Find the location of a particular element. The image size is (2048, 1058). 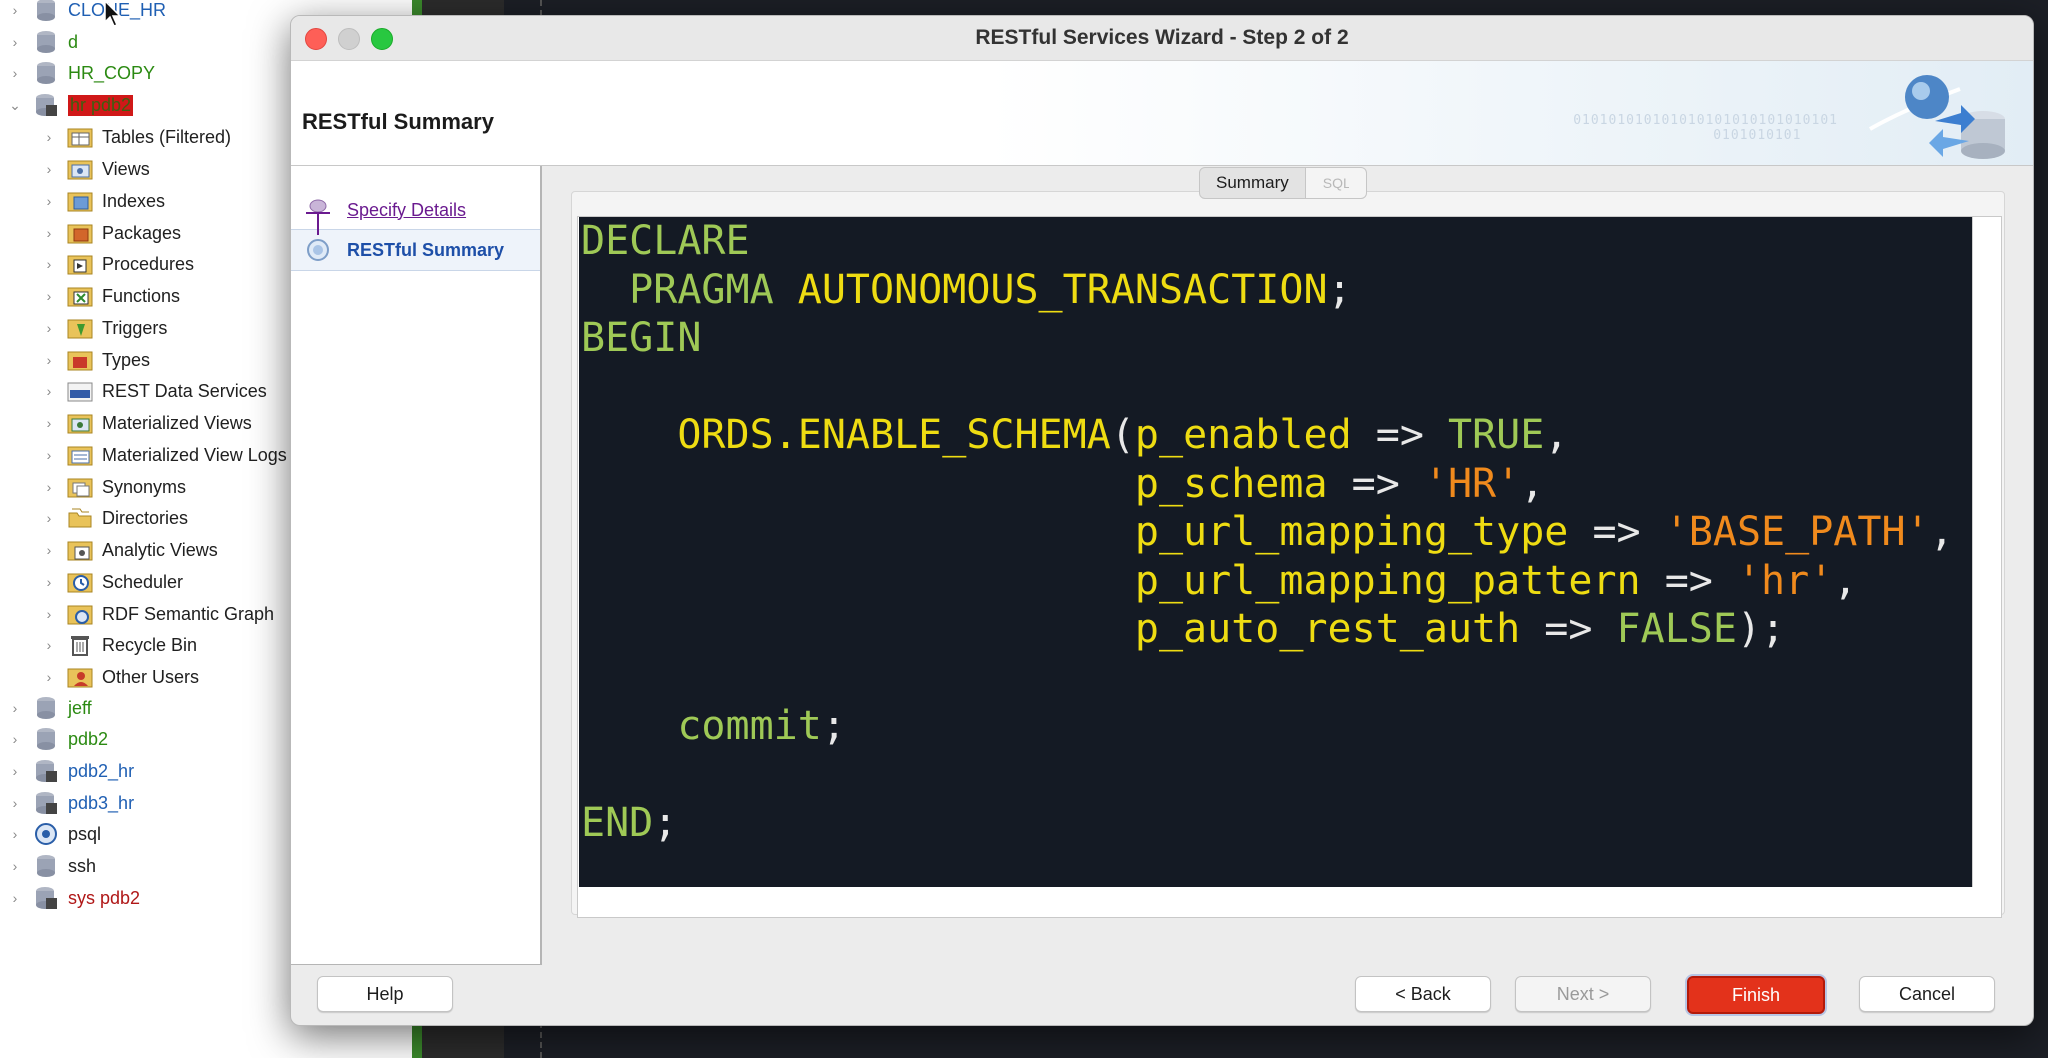

tree-item-label: pdb3_hr is located at coordinates (101, 802).